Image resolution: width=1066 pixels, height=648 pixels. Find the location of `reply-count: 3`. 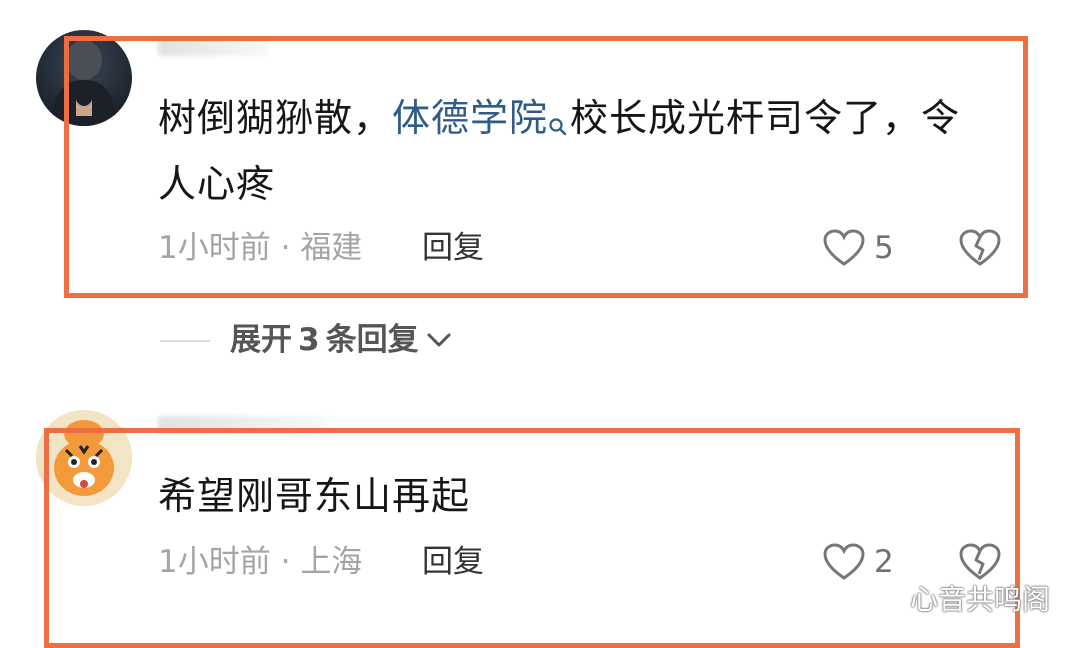

reply-count: 3 is located at coordinates (309, 340).